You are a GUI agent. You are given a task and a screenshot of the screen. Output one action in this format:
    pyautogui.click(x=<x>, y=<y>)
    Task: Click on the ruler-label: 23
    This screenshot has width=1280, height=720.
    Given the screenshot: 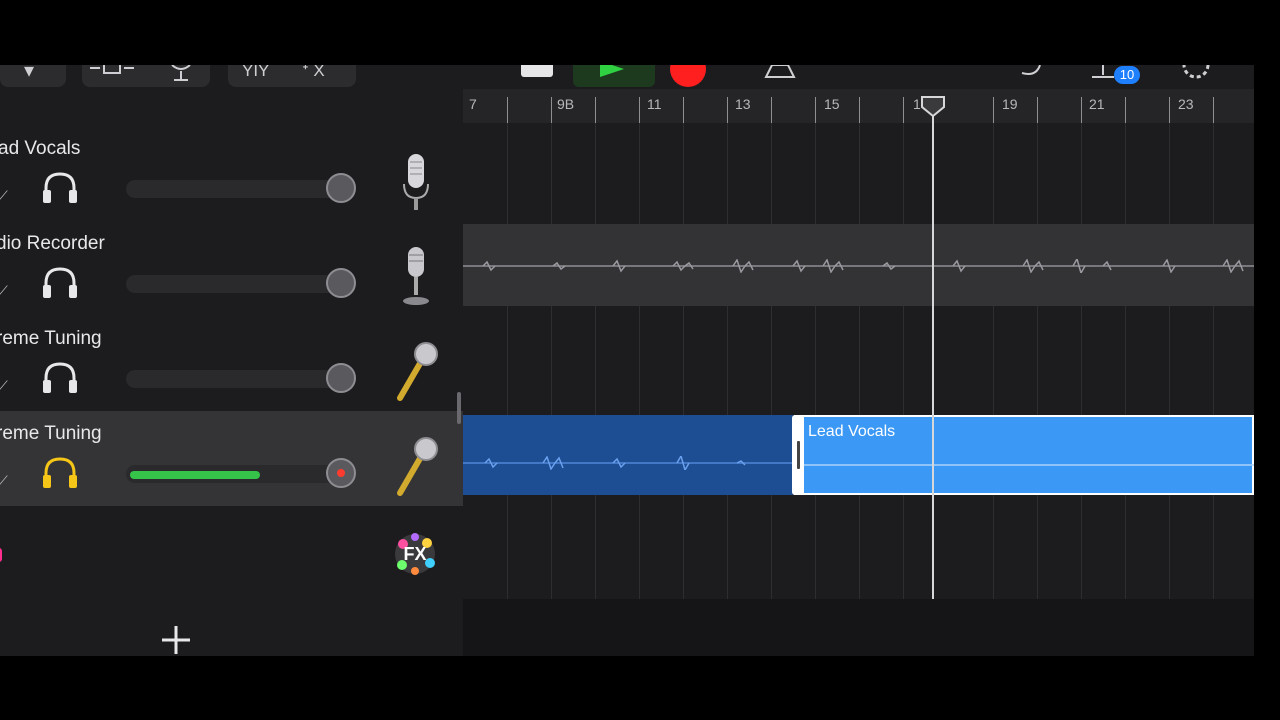 What is the action you would take?
    pyautogui.click(x=1186, y=104)
    